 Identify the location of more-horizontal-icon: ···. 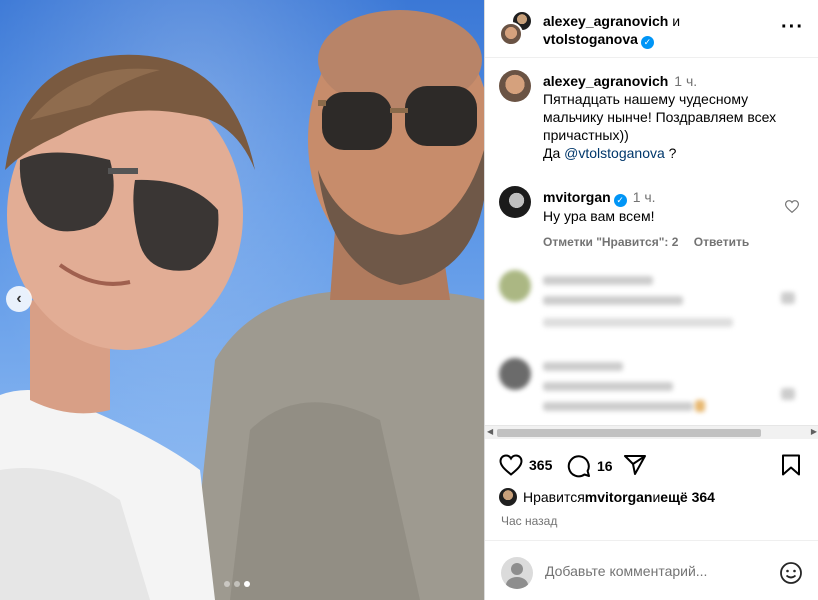
(792, 27).